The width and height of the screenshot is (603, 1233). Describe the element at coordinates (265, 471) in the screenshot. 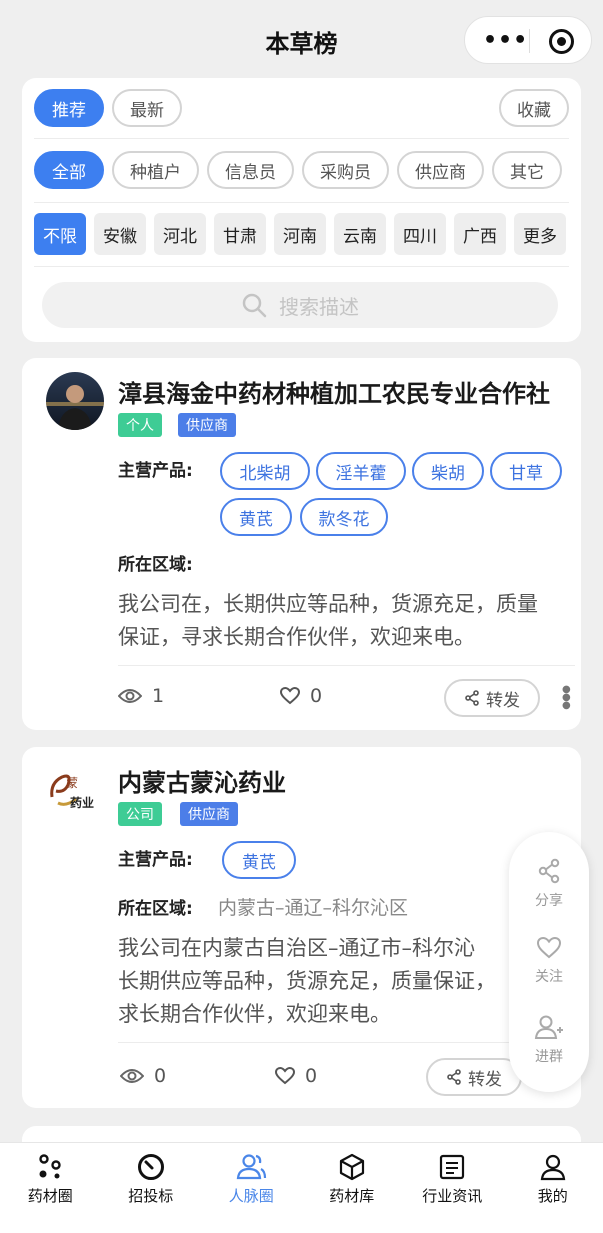

I see `product-tag: 北柴胡` at that location.